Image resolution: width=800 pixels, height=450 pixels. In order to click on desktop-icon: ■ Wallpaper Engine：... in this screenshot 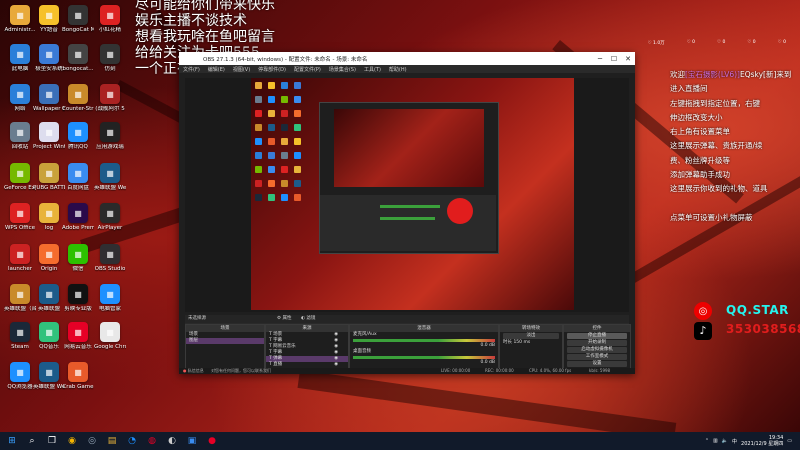, I will do `click(49, 98)`.